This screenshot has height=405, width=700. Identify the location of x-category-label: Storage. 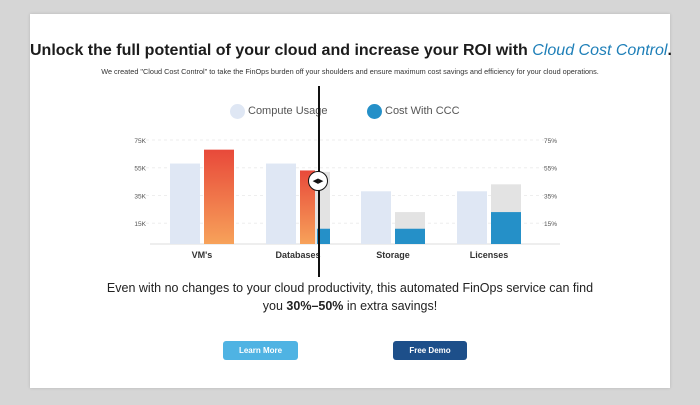
(393, 255).